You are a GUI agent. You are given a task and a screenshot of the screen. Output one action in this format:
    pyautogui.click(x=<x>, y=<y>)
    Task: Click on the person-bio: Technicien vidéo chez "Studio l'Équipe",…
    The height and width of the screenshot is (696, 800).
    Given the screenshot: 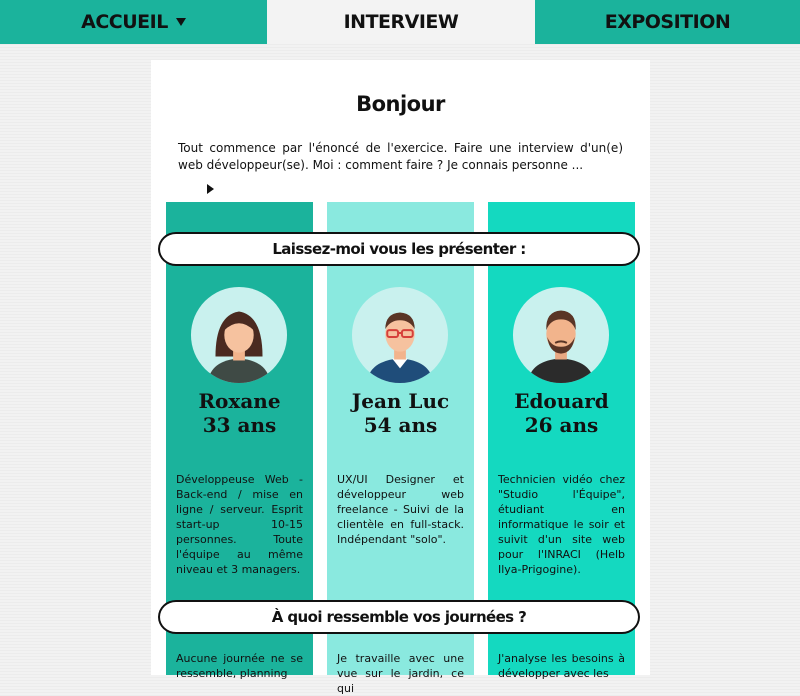 What is the action you would take?
    pyautogui.click(x=561, y=524)
    